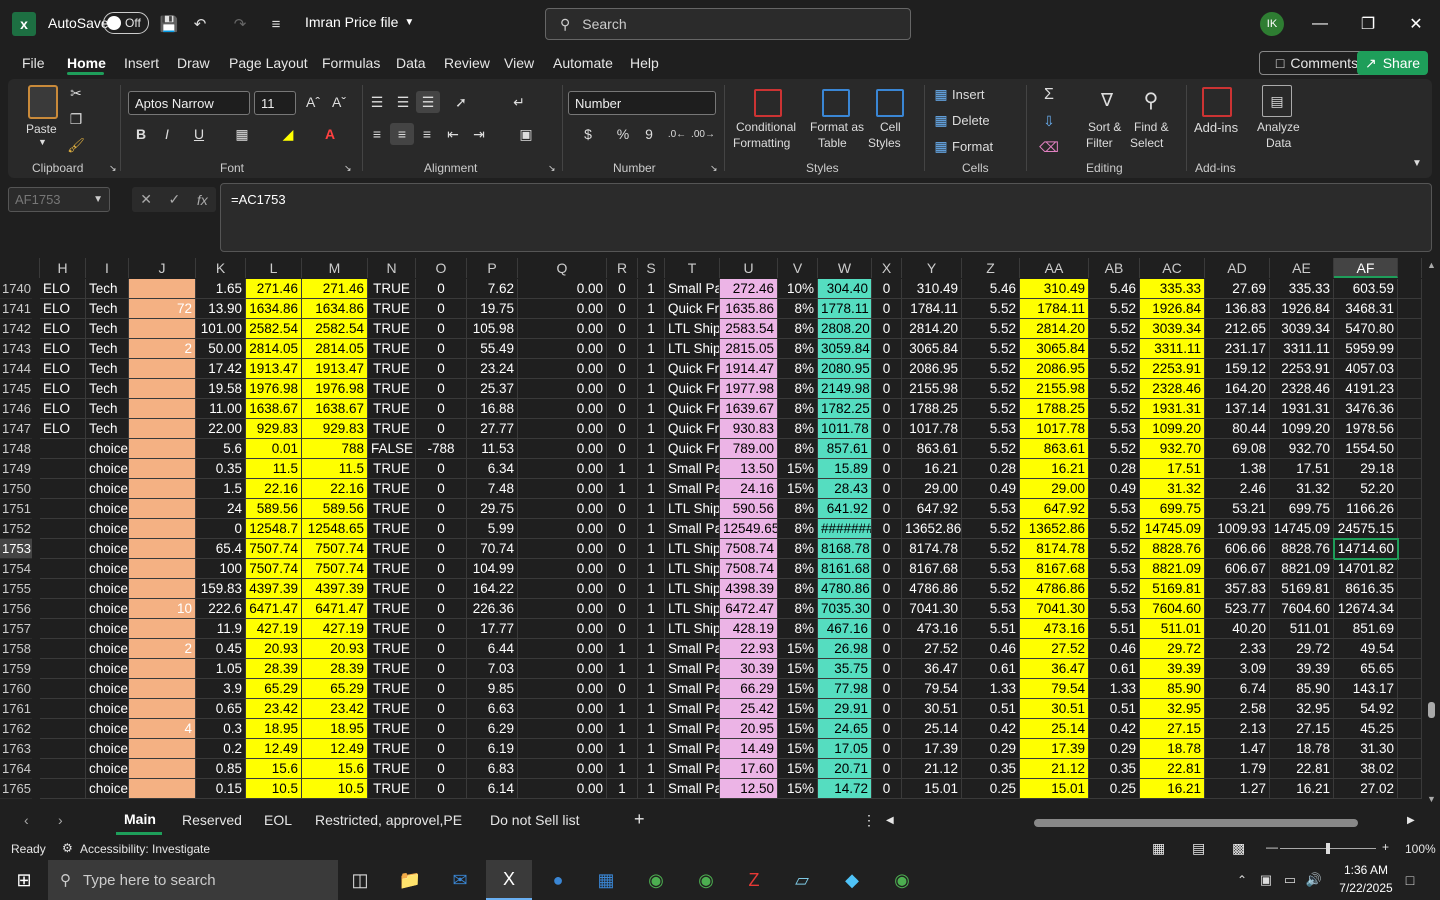 This screenshot has height=900, width=1440. I want to click on cell-aa: 3065.84, so click(1054, 349).